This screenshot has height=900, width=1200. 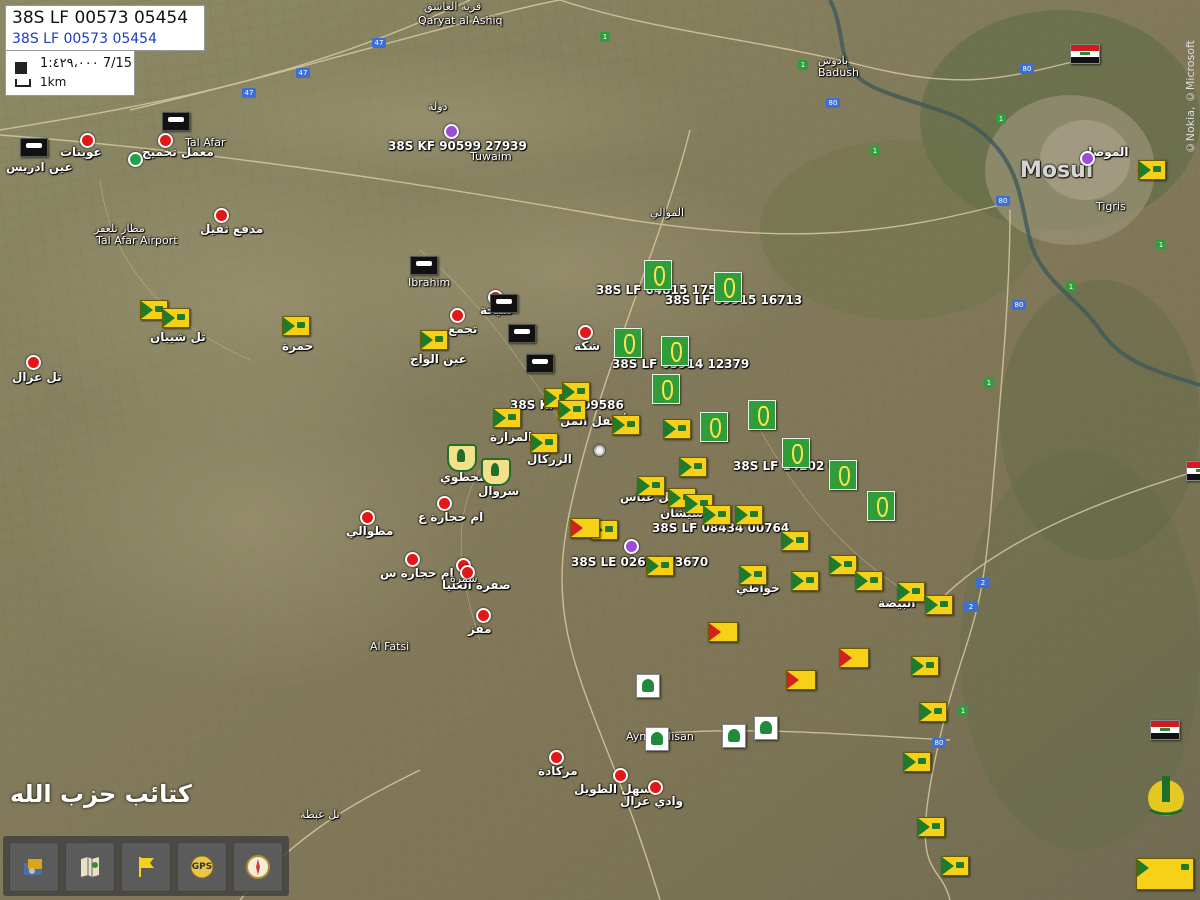 What do you see at coordinates (599, 450) in the screenshot?
I see `location-marker` at bounding box center [599, 450].